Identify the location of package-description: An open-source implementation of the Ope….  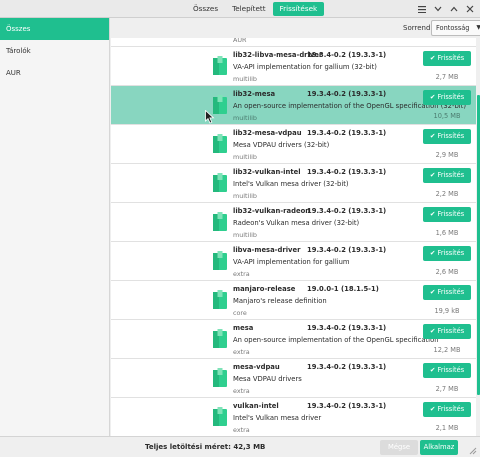
(336, 340).